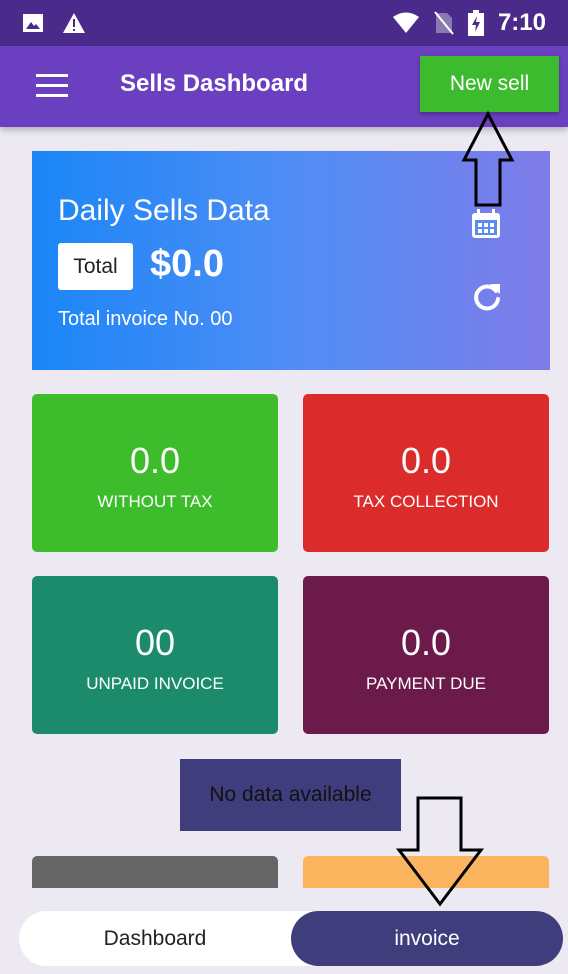 The image size is (568, 974). What do you see at coordinates (427, 938) in the screenshot?
I see `nav-invoice-tab: invoice` at bounding box center [427, 938].